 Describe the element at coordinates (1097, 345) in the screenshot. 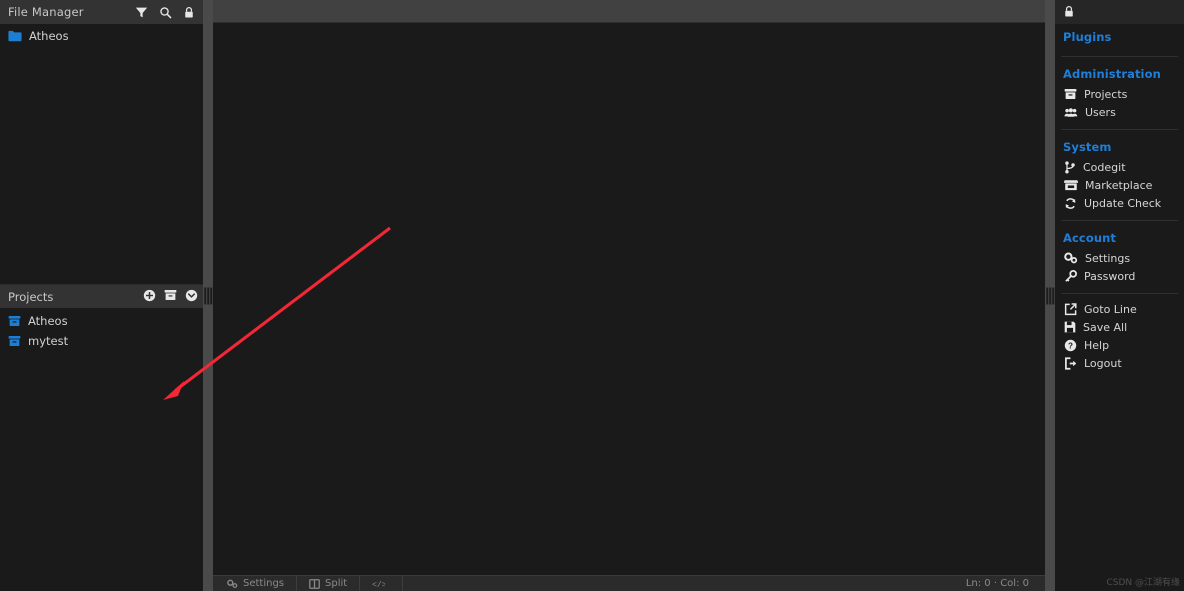

I see `sidebar-item-label: Help` at that location.